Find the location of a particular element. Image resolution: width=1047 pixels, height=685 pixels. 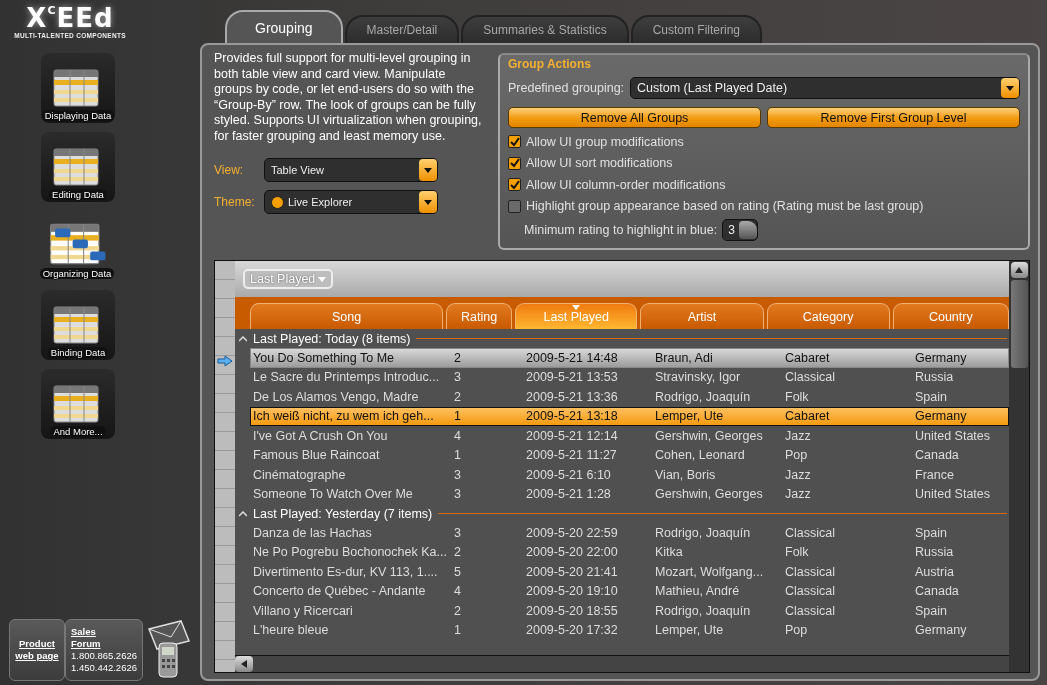

theme-label: Theme: is located at coordinates (235, 202).